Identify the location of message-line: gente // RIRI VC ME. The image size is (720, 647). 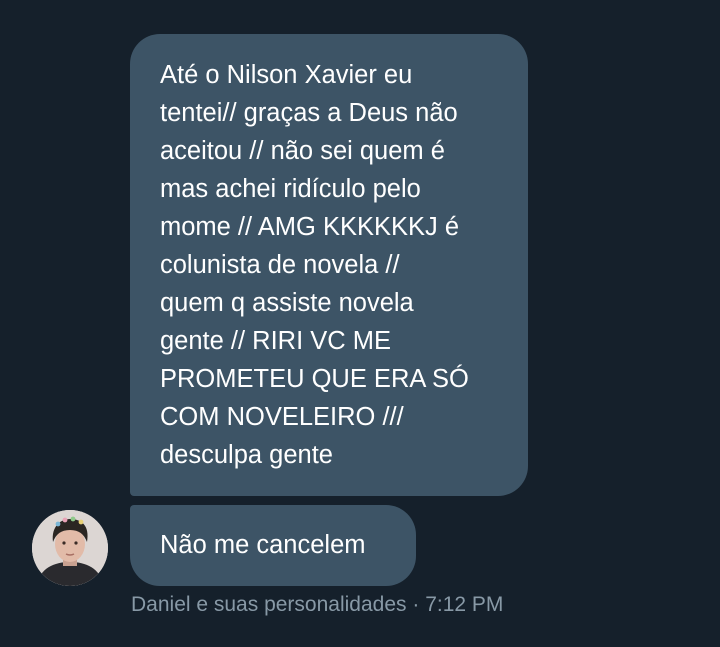
(275, 341).